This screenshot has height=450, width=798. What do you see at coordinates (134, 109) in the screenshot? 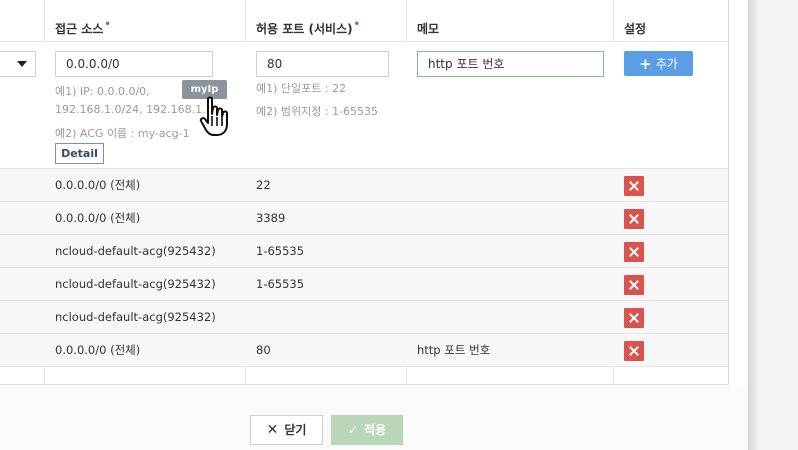
I see `source-hint: 192.168.1.0/24, 192.168.1.7` at bounding box center [134, 109].